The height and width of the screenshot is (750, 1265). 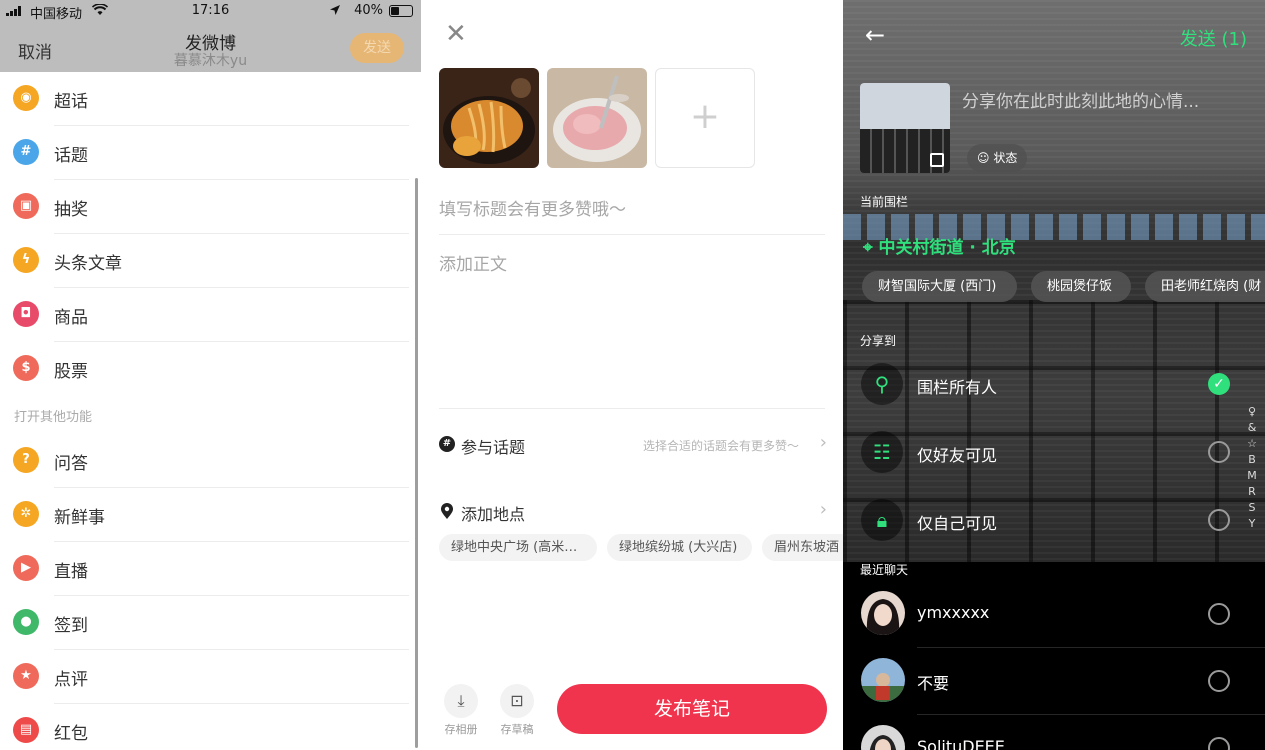 I want to click on share-to-label: 分享到, so click(x=878, y=341).